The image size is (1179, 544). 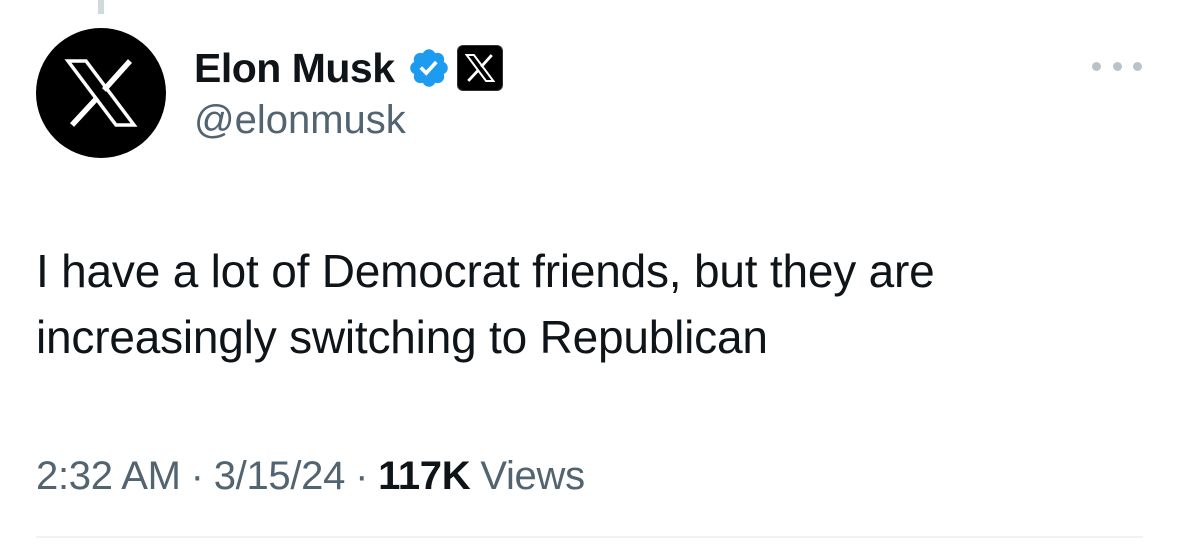 I want to click on tweet-time: 2:32 AM, so click(x=108, y=476).